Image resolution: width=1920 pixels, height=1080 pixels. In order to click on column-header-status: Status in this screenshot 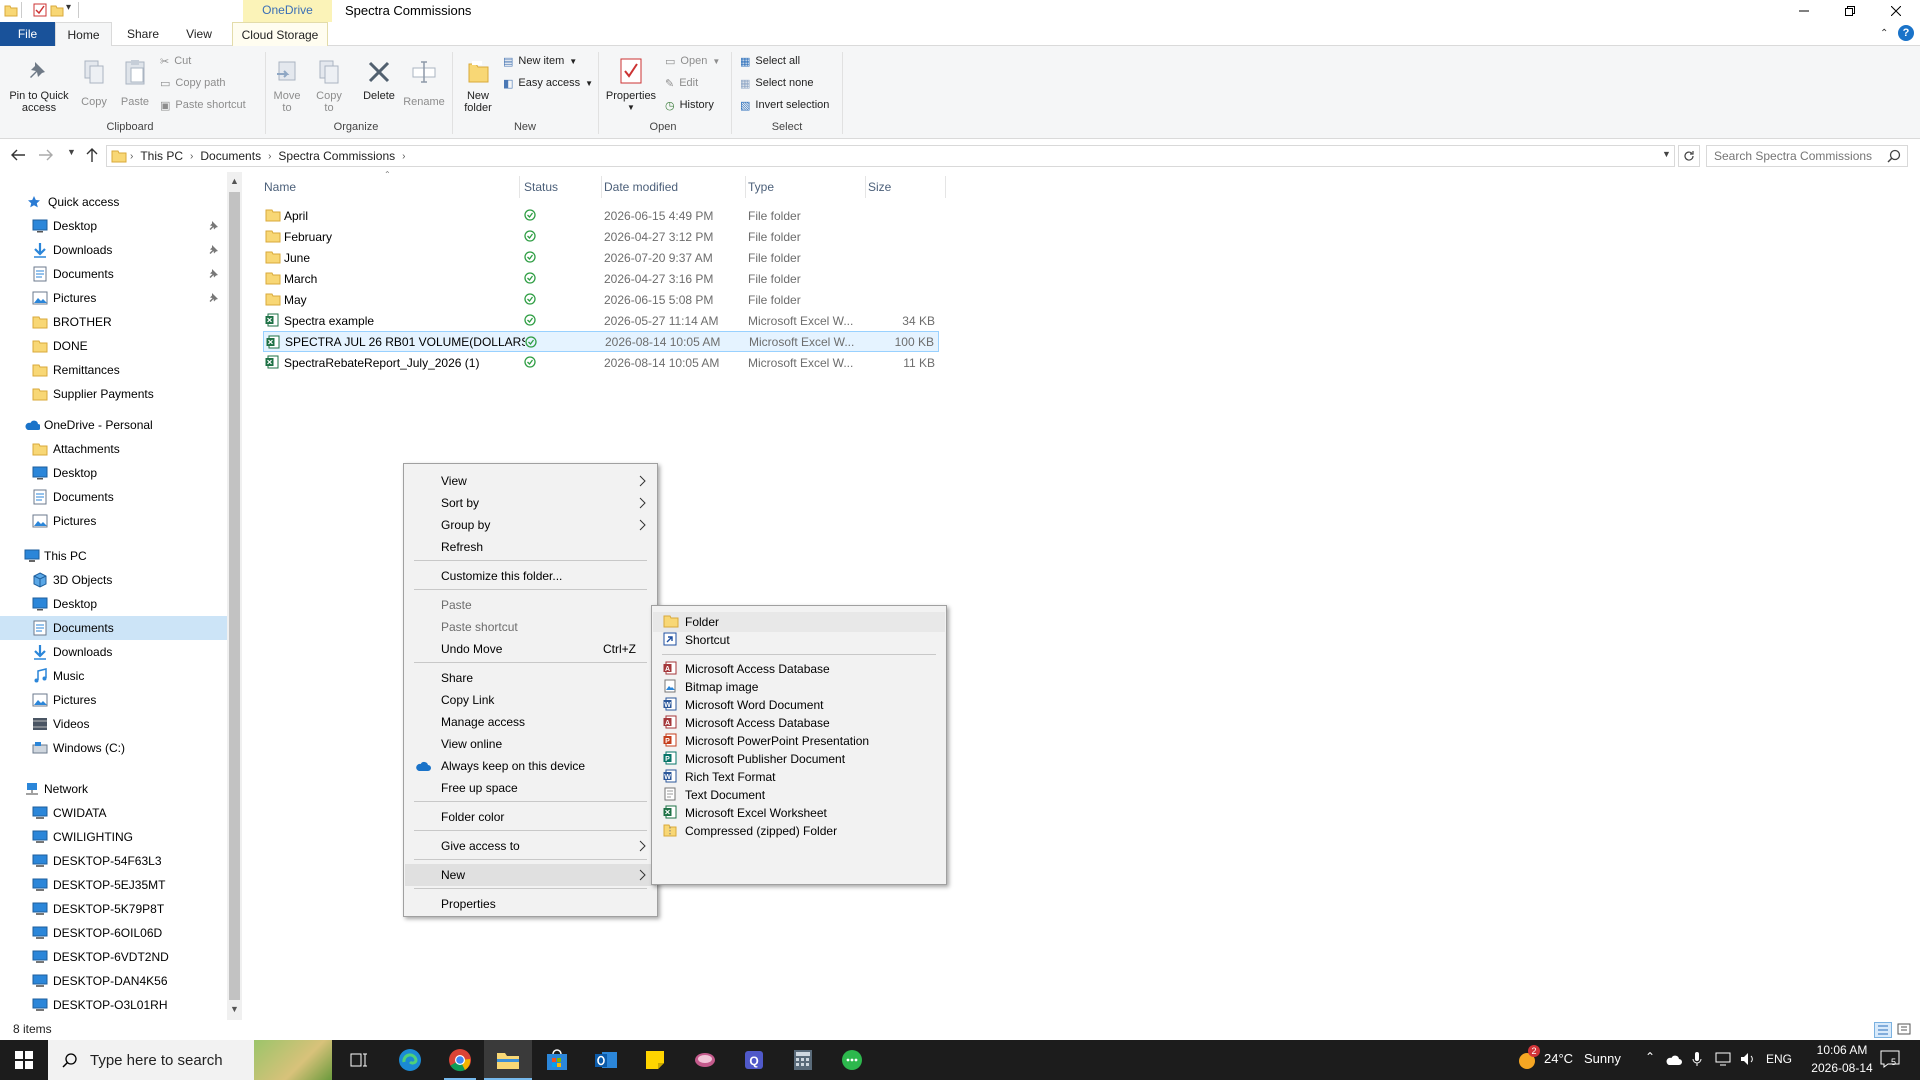, I will do `click(562, 187)`.